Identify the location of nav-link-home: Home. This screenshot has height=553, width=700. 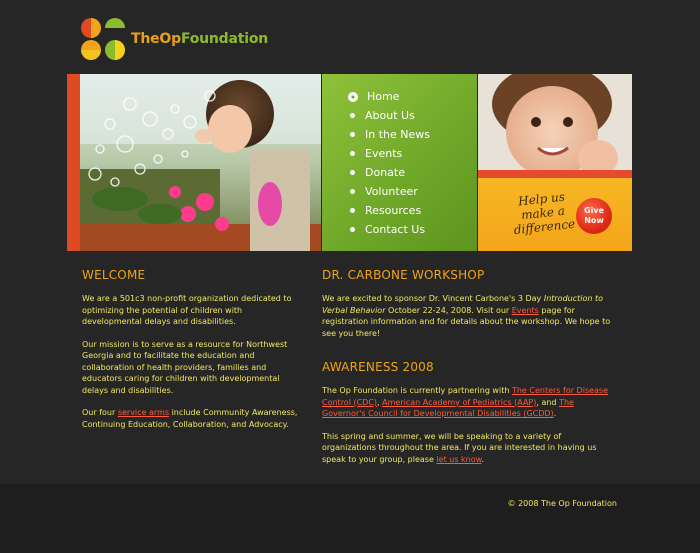
(383, 96).